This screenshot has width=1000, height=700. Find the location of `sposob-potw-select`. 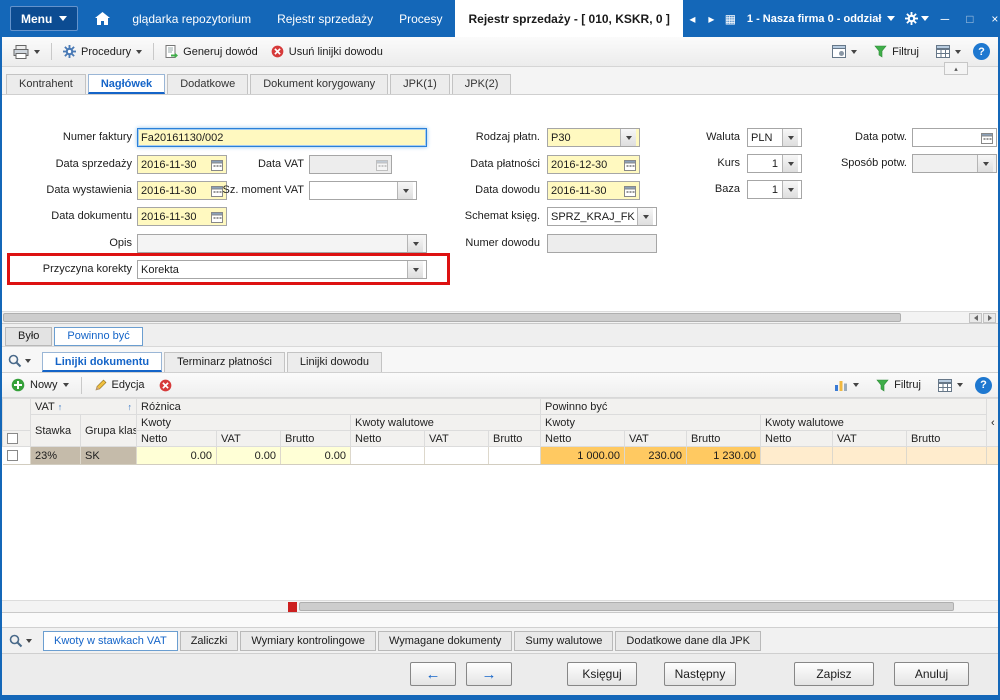

sposob-potw-select is located at coordinates (954, 163).